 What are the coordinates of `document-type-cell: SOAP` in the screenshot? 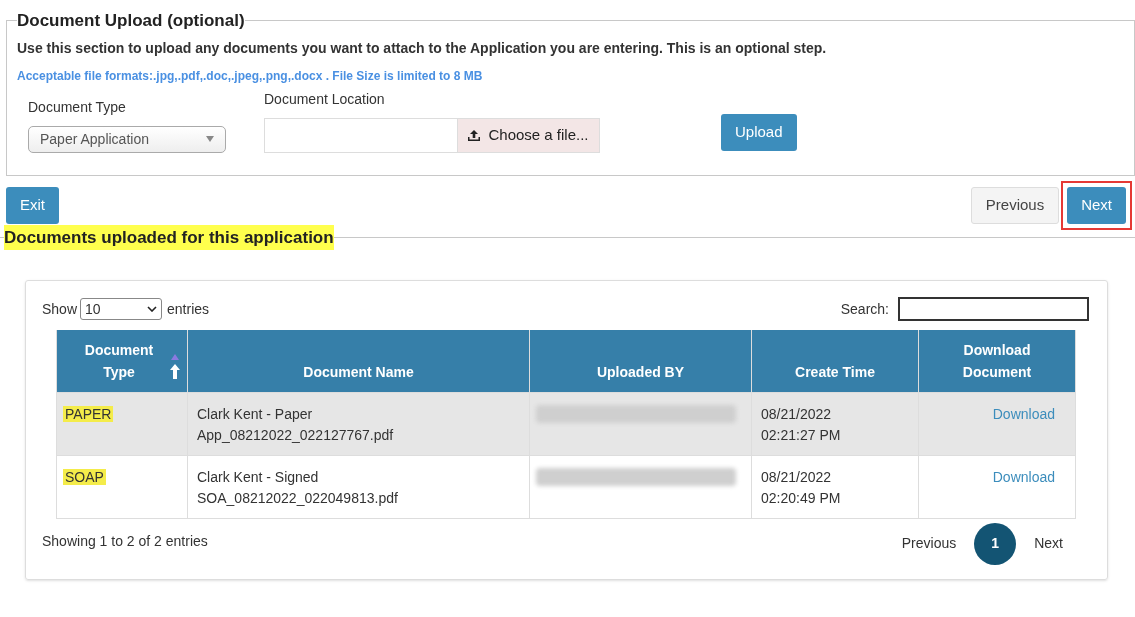 It's located at (84, 476).